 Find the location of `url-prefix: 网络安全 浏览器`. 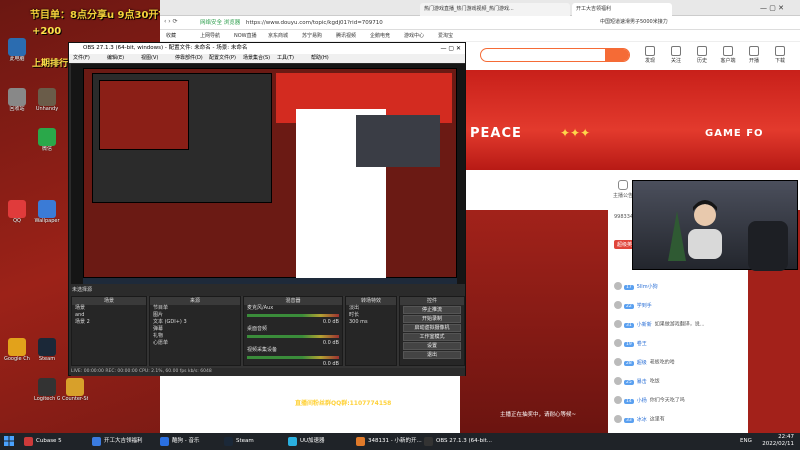

url-prefix: 网络安全 浏览器 is located at coordinates (220, 23).